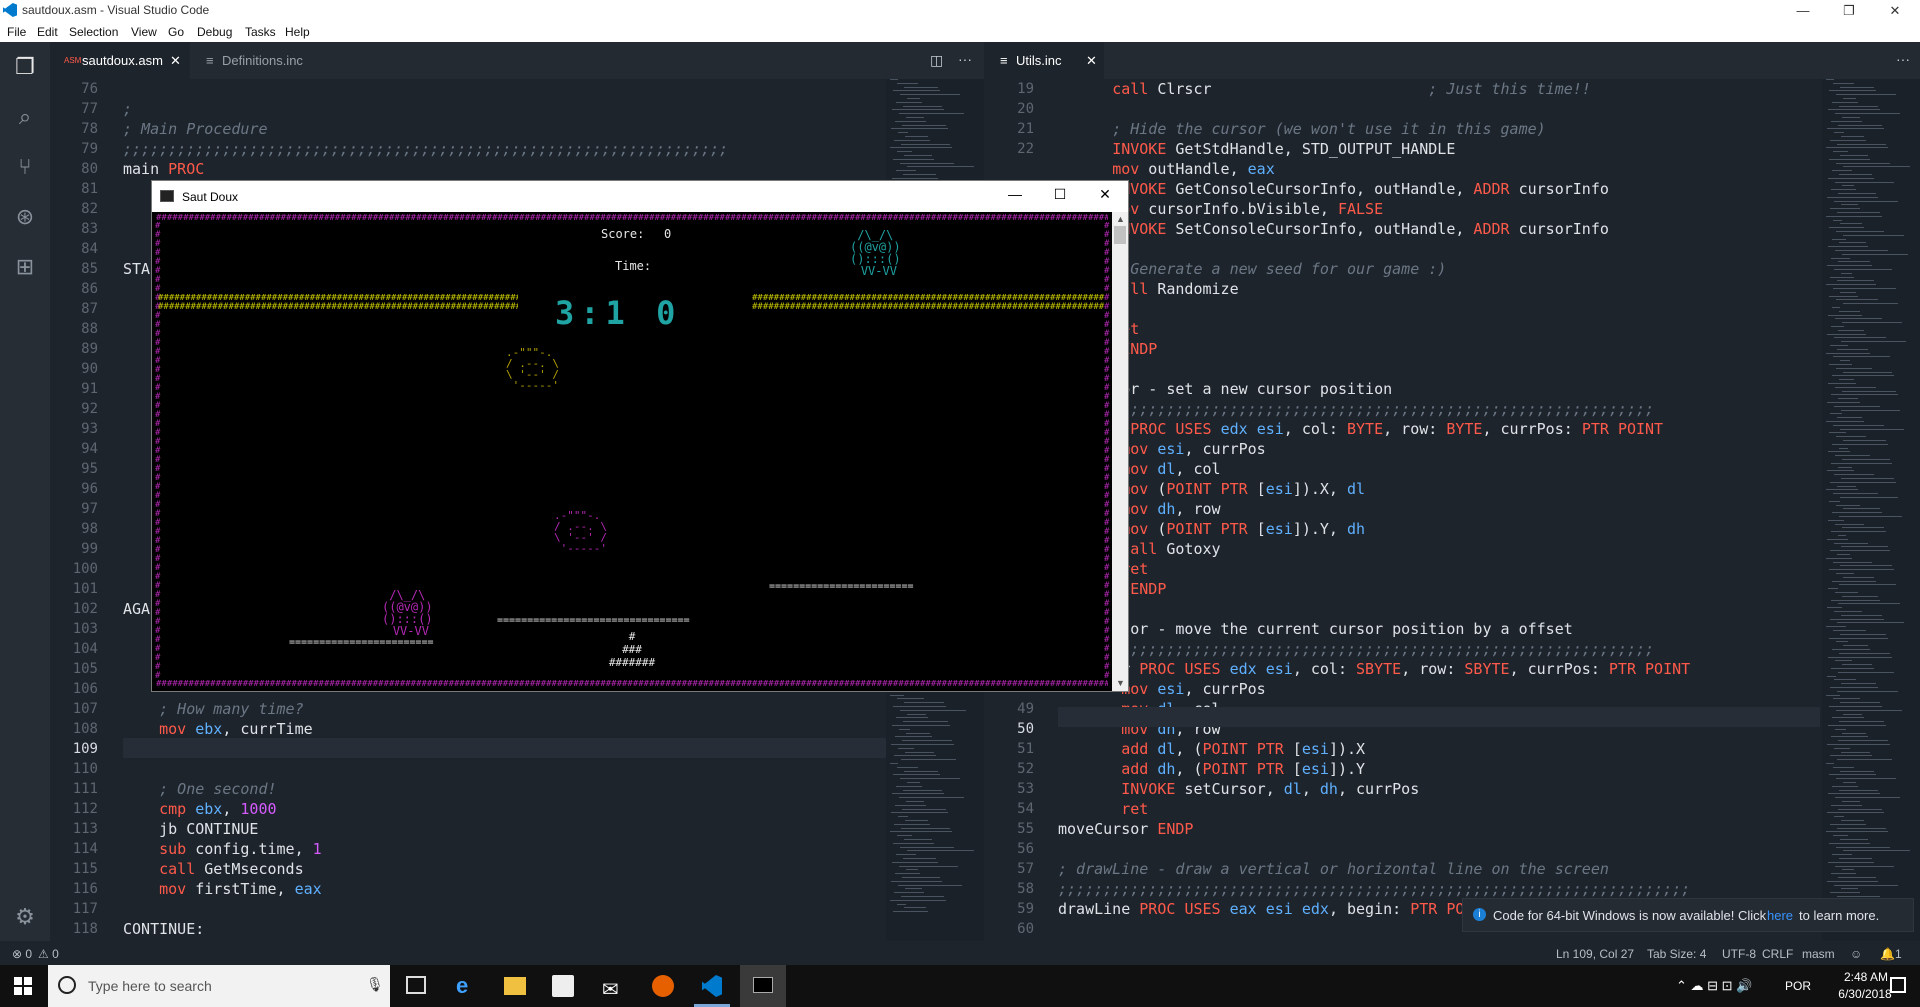 This screenshot has width=1920, height=1007. I want to click on game-maximize-button: ☐, so click(1060, 194).